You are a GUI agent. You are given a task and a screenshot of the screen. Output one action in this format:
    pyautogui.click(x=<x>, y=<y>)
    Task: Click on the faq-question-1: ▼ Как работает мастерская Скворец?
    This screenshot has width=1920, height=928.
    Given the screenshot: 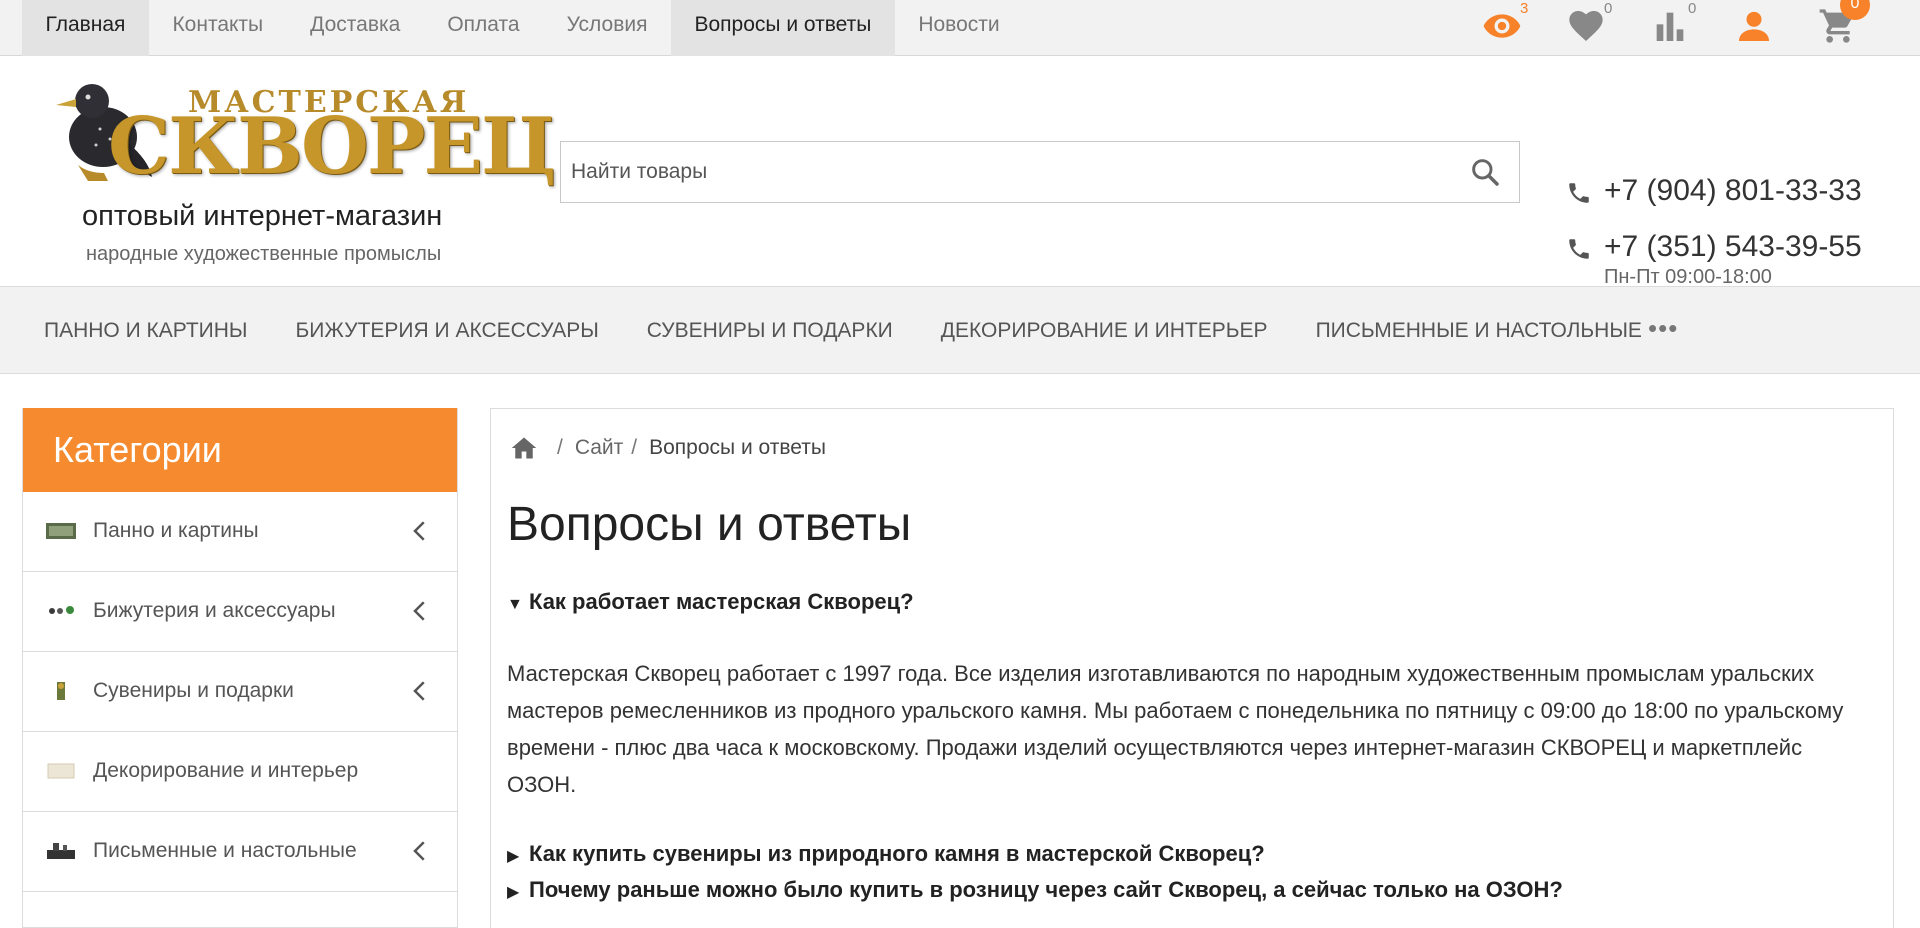 What is the action you would take?
    pyautogui.click(x=710, y=602)
    